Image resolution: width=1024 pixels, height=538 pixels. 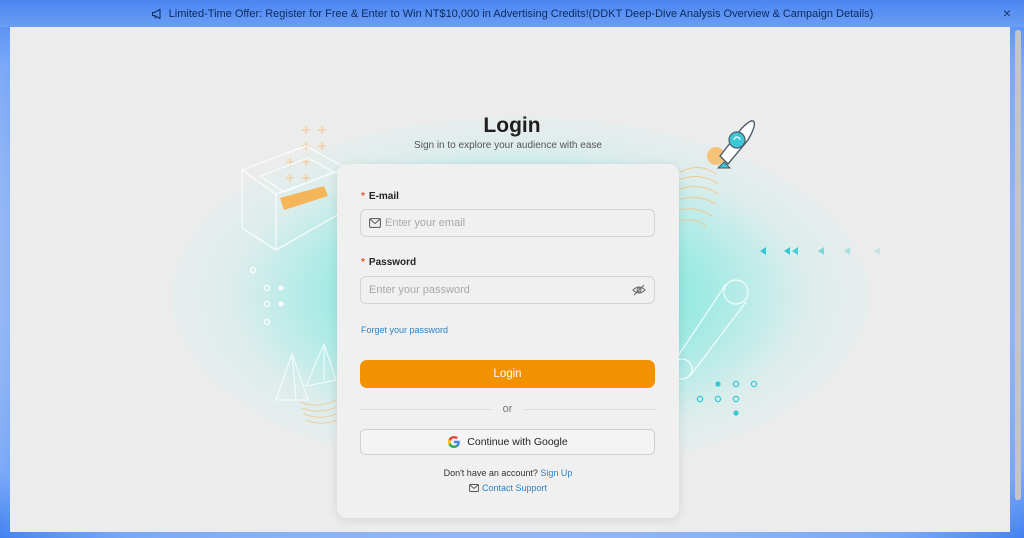 I want to click on tube-illustration, so click(x=710, y=329).